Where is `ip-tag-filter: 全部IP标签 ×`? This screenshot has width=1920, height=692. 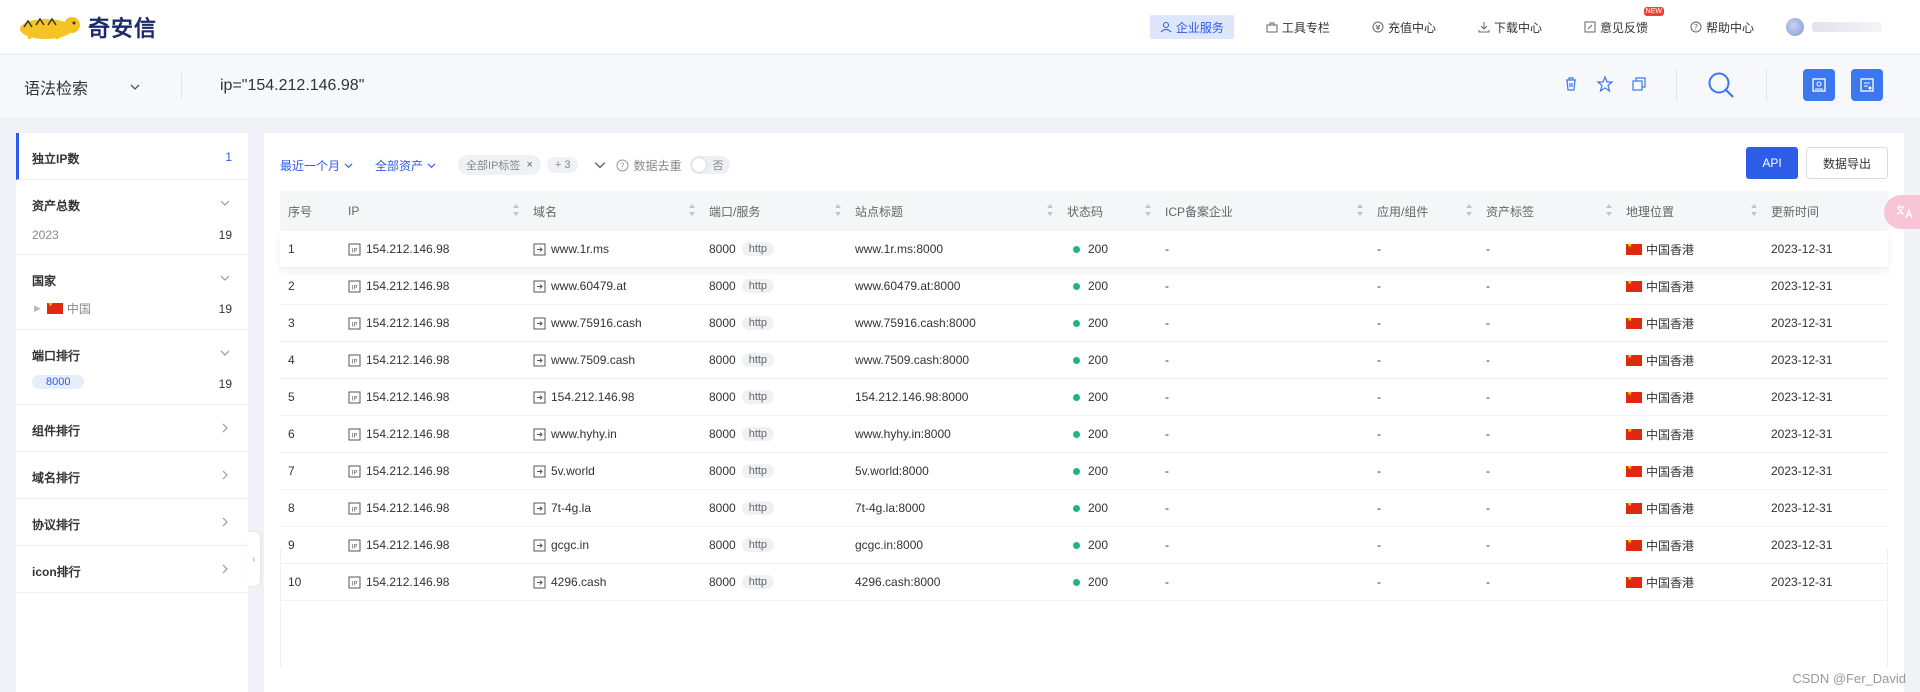
ip-tag-filter: 全部IP标签 × is located at coordinates (499, 165).